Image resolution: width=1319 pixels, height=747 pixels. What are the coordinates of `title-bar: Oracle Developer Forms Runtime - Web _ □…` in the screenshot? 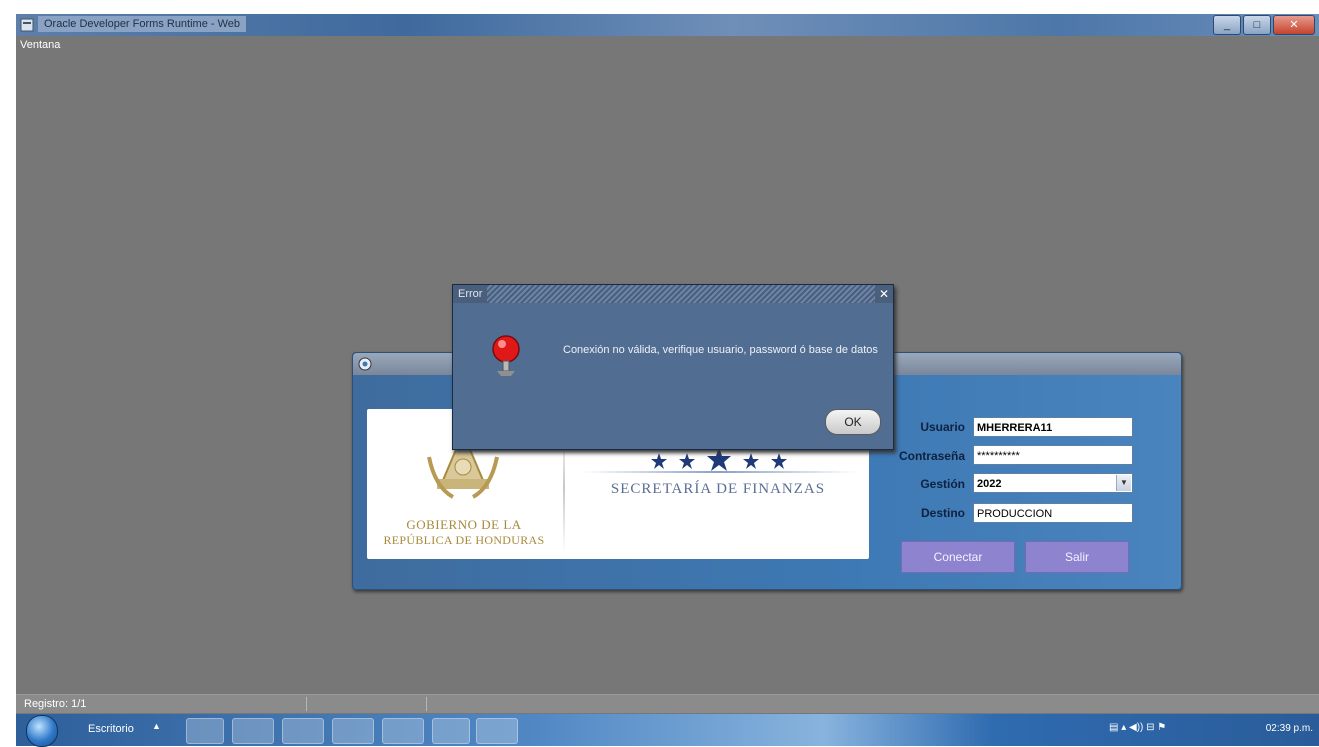 It's located at (667, 25).